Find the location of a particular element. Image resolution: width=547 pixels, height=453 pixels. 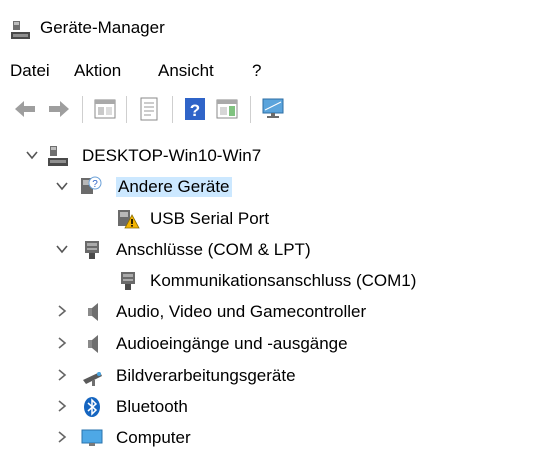

forward-arrow-icon is located at coordinates (59, 109).